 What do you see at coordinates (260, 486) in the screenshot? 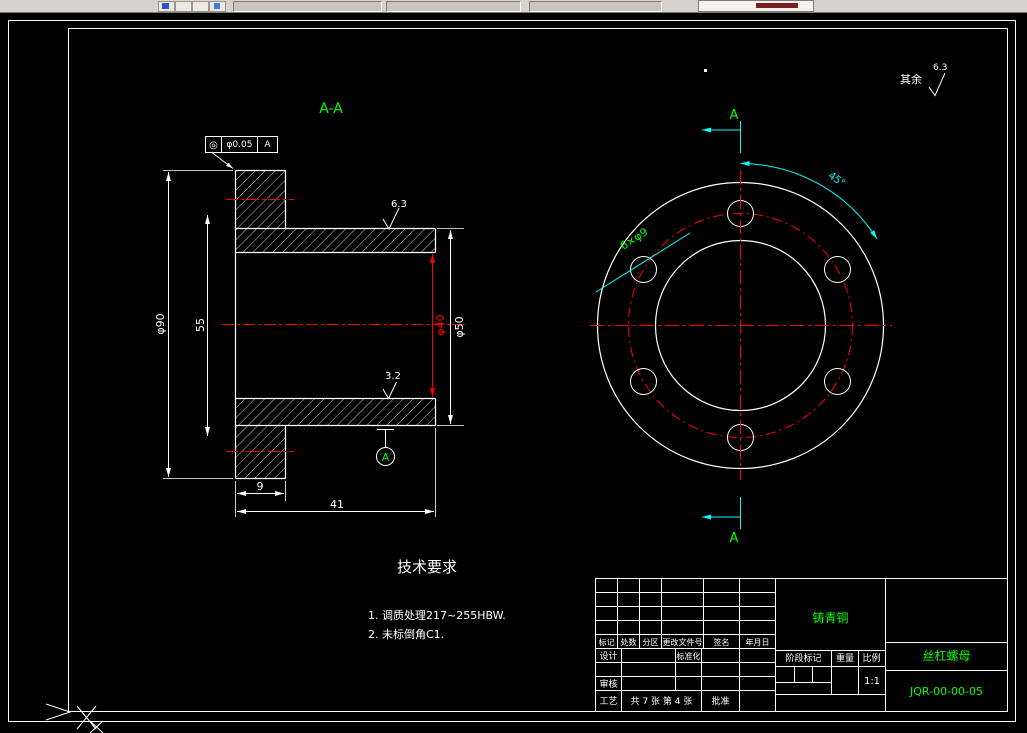
I see `dim-text: 9` at bounding box center [260, 486].